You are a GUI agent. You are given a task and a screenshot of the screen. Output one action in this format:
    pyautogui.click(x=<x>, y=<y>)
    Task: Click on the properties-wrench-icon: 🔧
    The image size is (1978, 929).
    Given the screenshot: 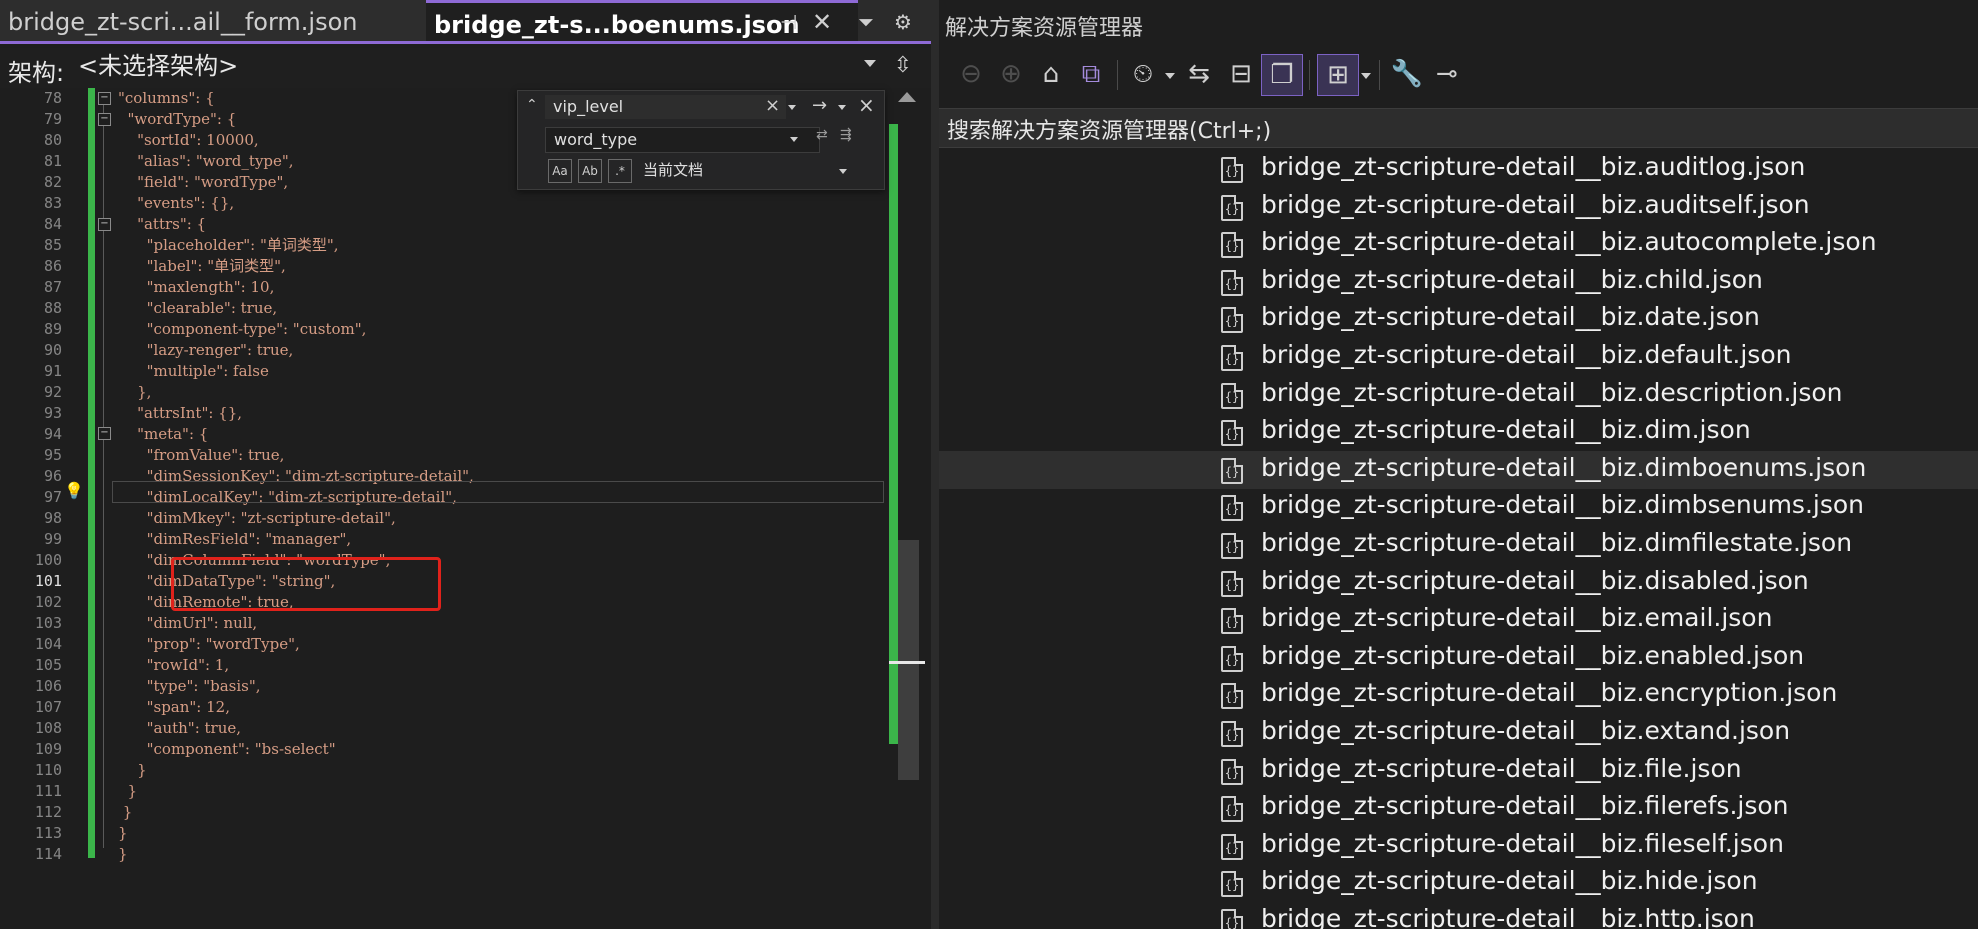 What is the action you would take?
    pyautogui.click(x=1407, y=74)
    